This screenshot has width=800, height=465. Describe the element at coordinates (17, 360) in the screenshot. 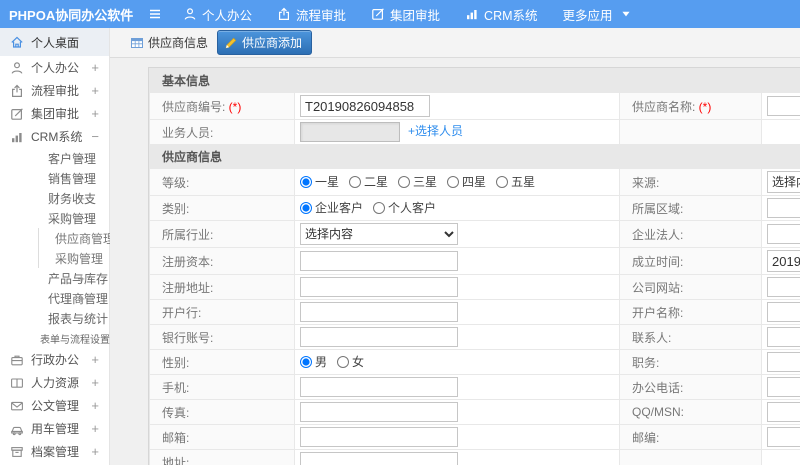

I see `briefcase-icon` at that location.